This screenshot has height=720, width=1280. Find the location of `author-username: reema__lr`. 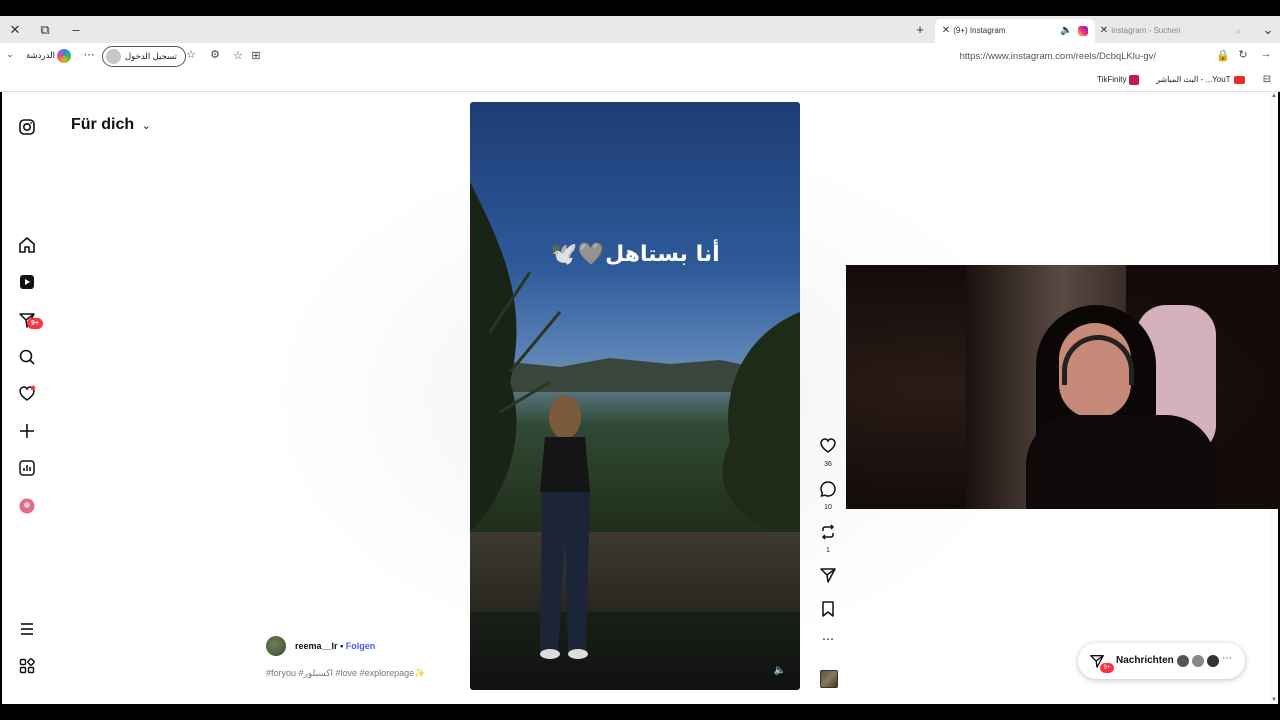

author-username: reema__lr is located at coordinates (316, 646).